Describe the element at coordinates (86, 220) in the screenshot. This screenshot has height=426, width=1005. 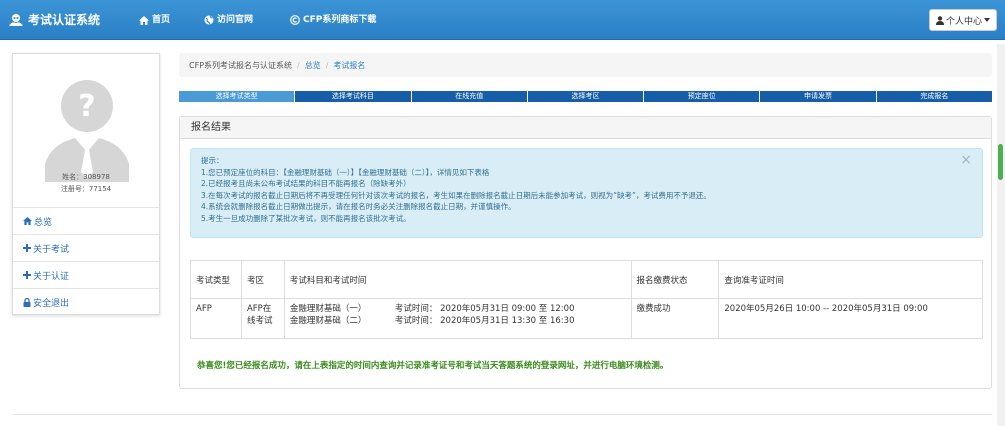
I see `sidebar-item-overview: 总览` at that location.